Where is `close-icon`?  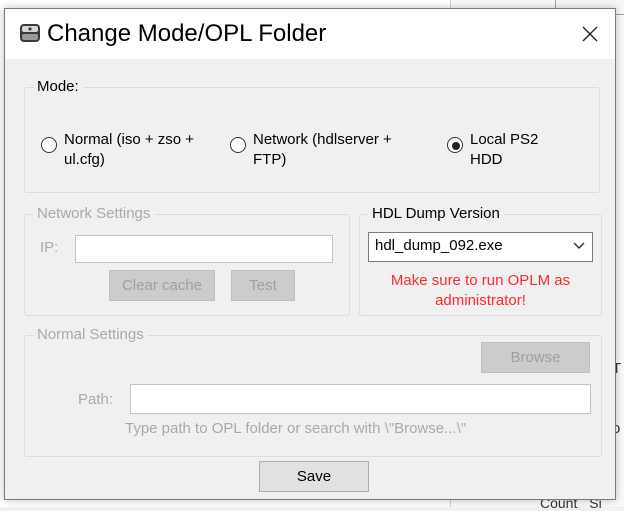
close-icon is located at coordinates (590, 34).